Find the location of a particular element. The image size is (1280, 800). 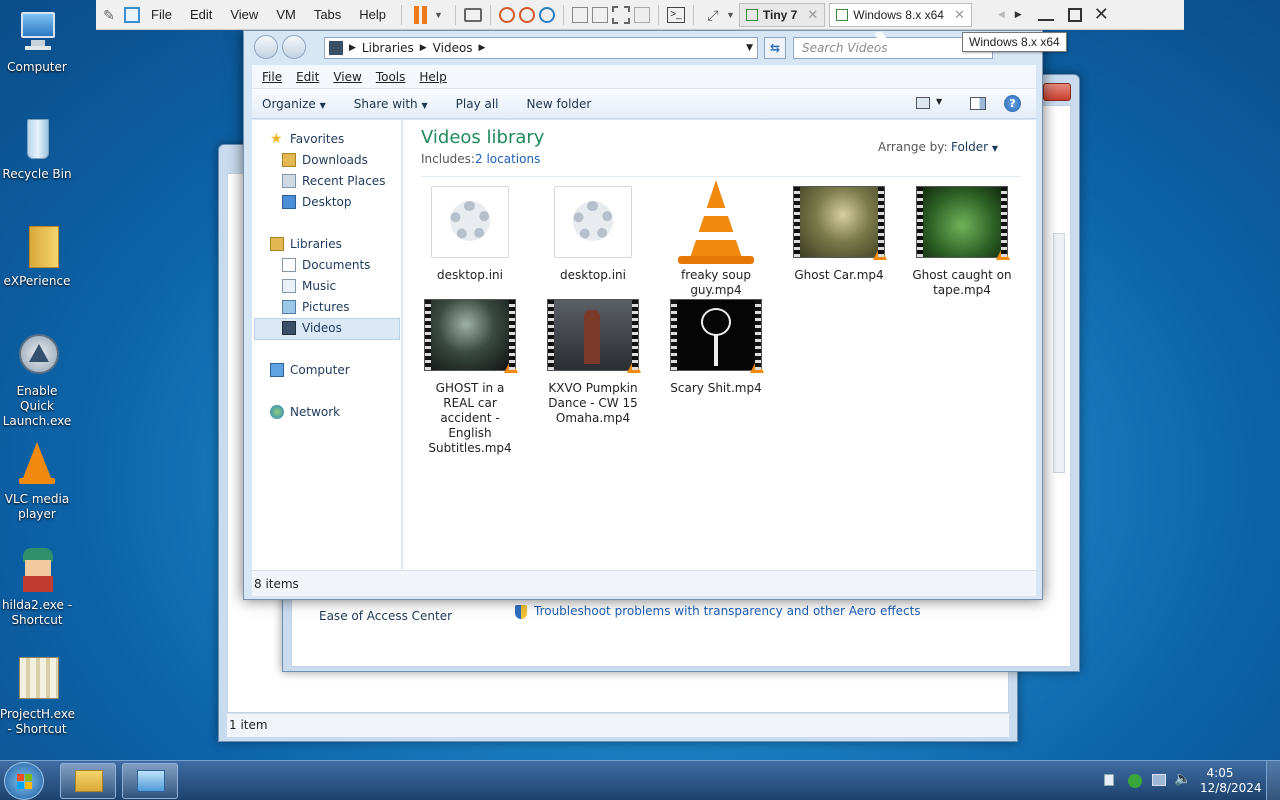

menu-edit: Edit is located at coordinates (307, 77).